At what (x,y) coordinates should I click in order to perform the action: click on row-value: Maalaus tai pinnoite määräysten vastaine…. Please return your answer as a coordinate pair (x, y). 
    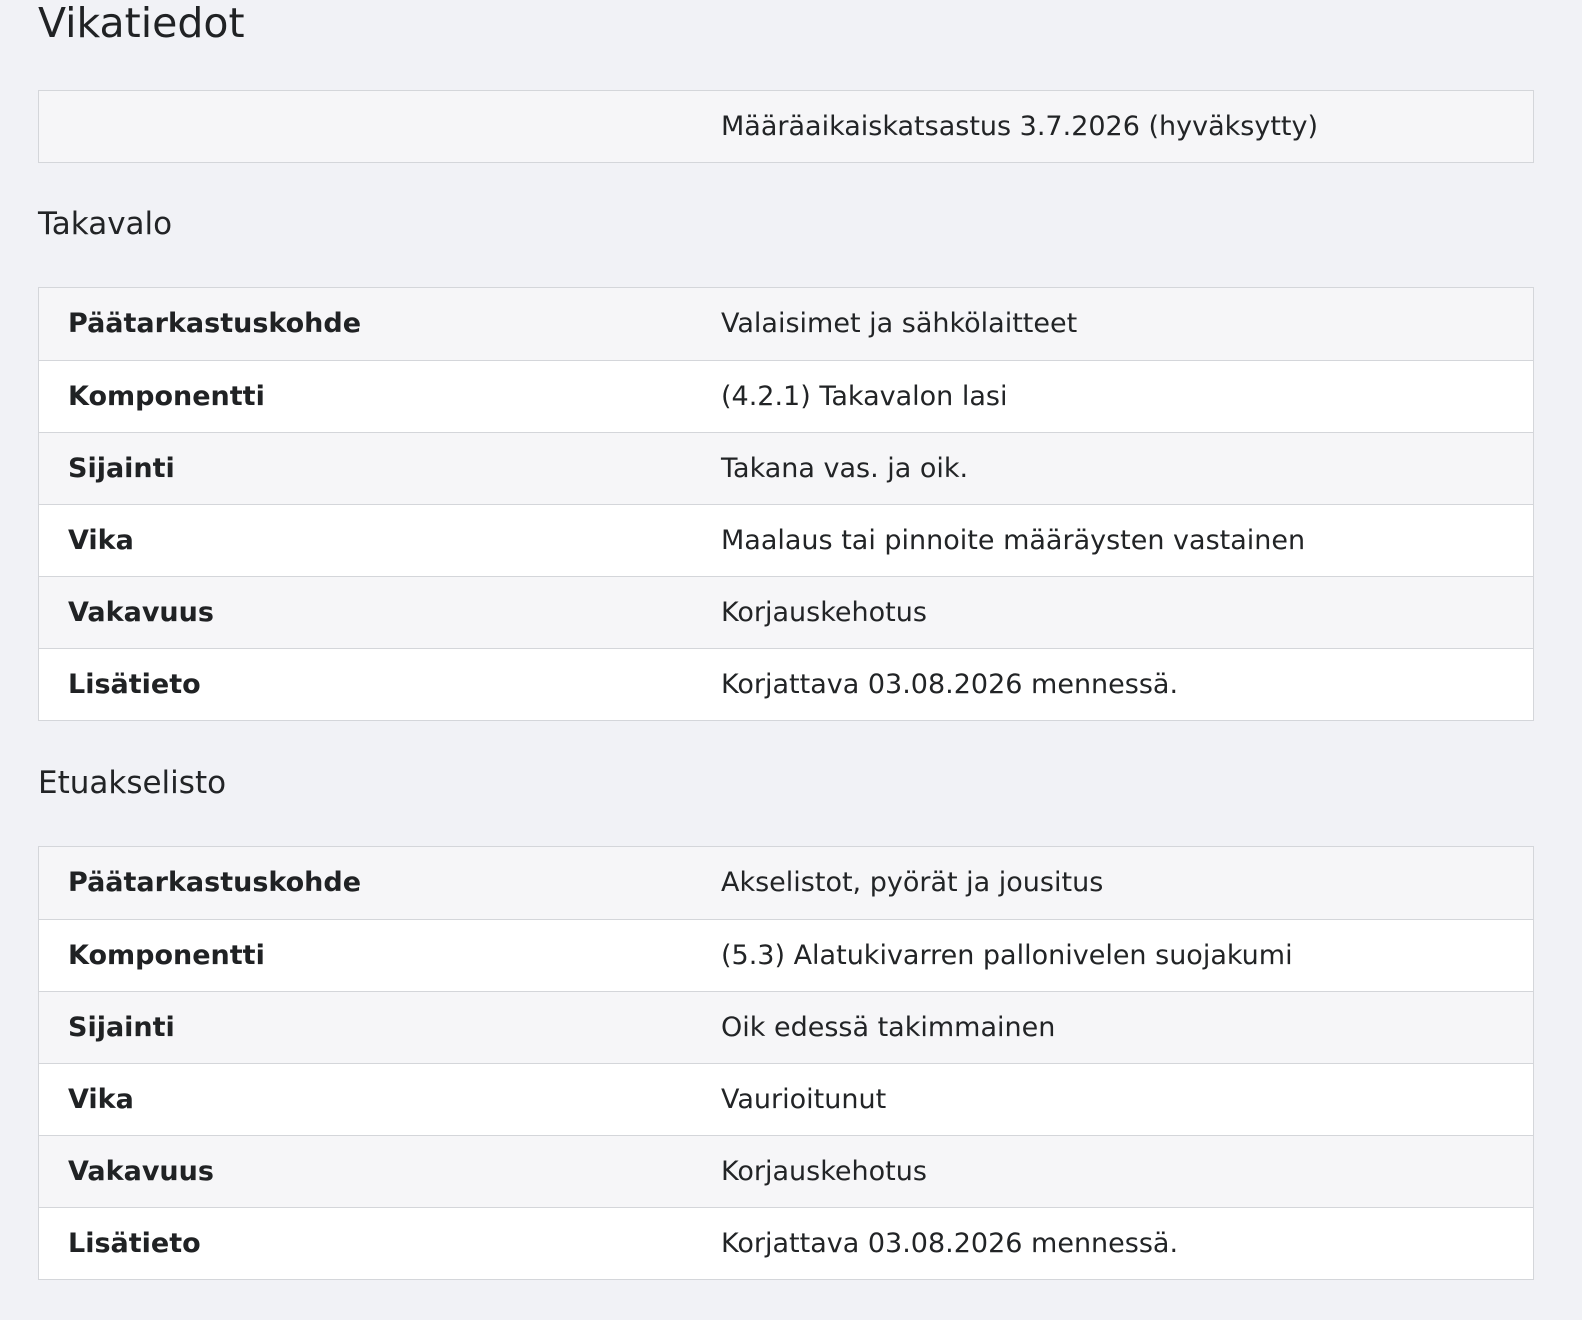
    Looking at the image, I should click on (1013, 540).